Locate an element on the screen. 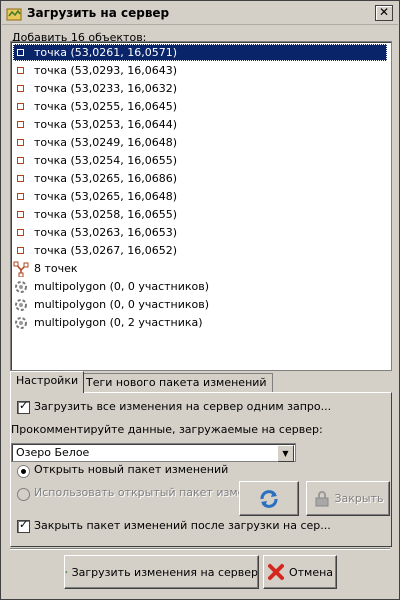 The image size is (400, 600). comment-value: Озеро Белое is located at coordinates (53, 452).